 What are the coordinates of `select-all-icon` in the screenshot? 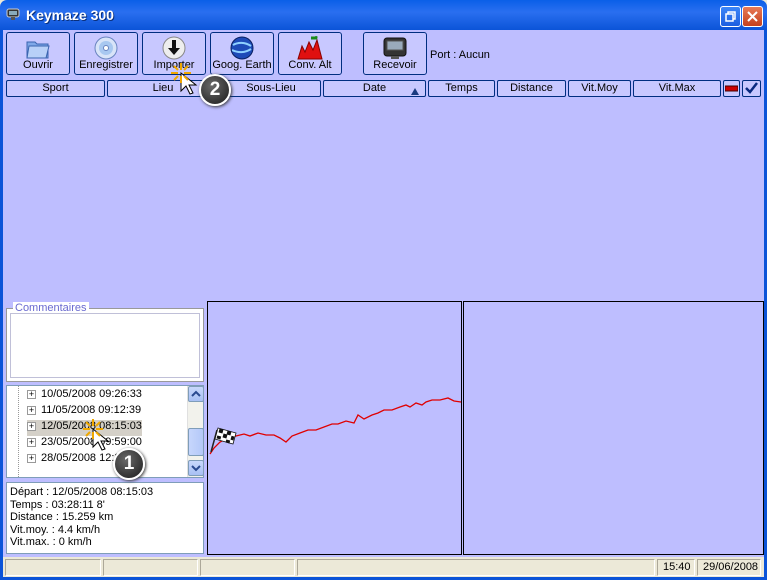 It's located at (751, 88).